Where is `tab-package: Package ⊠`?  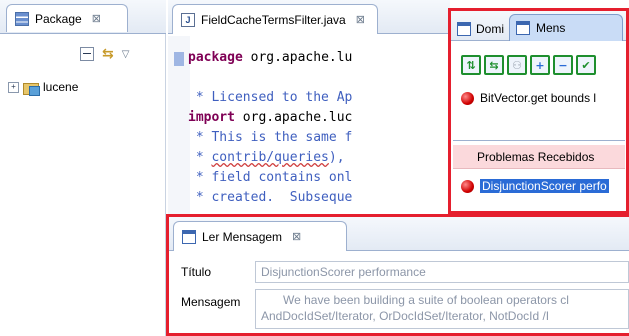
tab-package: Package ⊠ is located at coordinates (67, 18).